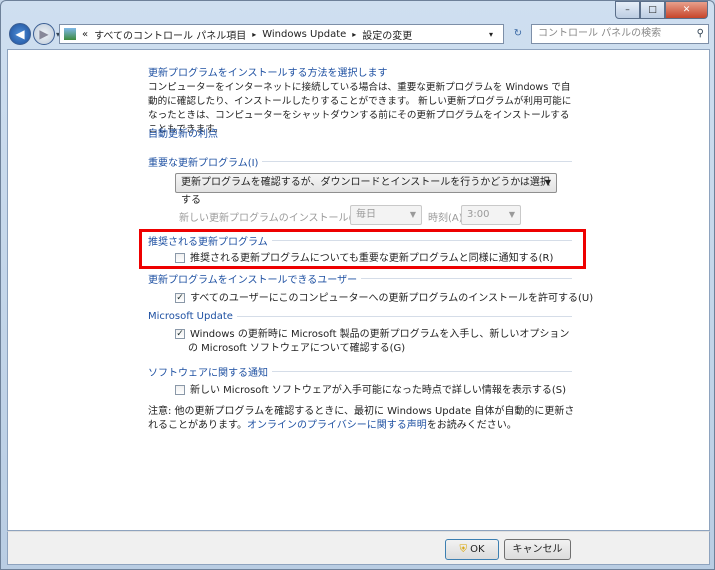 The height and width of the screenshot is (570, 715). Describe the element at coordinates (273, 218) in the screenshot. I see `install-schedule-label: 新しい更新プログラムのインストール(N):` at that location.